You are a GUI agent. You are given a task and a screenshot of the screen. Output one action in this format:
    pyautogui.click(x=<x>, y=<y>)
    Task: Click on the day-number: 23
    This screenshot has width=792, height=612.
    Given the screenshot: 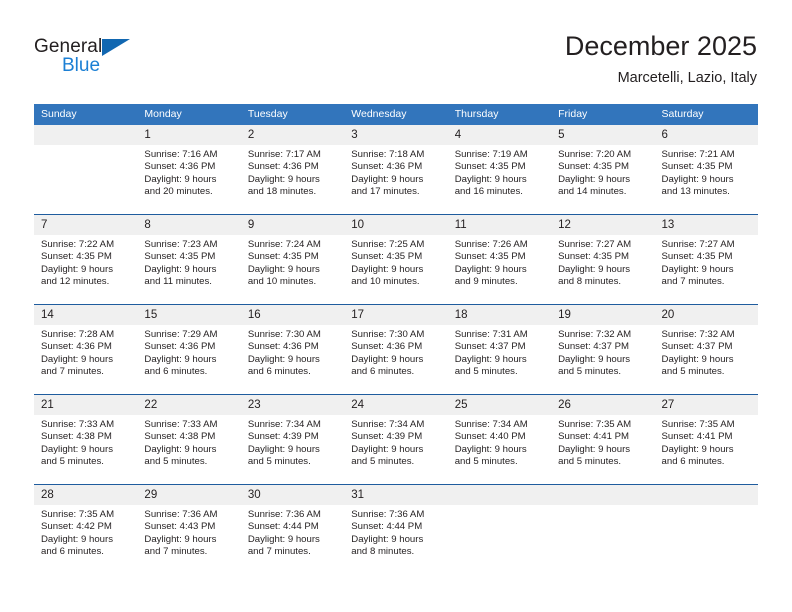 What is the action you would take?
    pyautogui.click(x=292, y=405)
    